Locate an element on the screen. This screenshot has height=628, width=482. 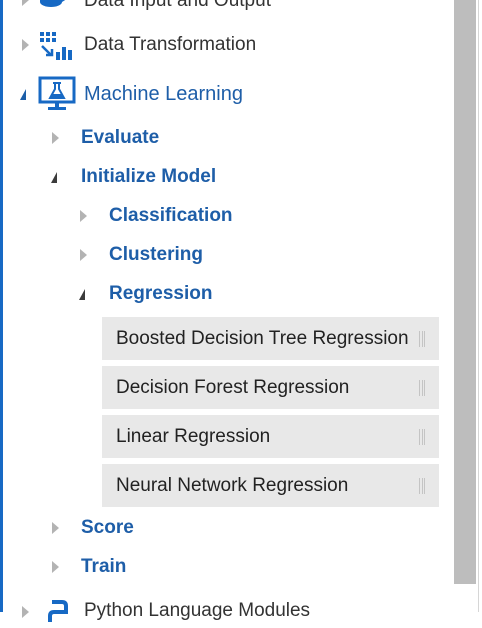
tree-item-regression: Regression is located at coordinates (253, 295).